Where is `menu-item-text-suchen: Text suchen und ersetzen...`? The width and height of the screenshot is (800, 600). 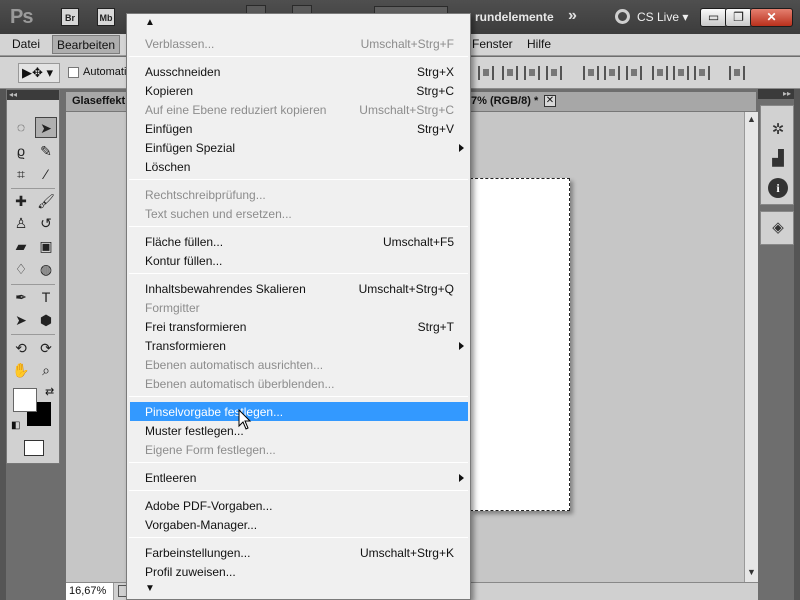
menu-item-text-suchen: Text suchen und ersetzen... is located at coordinates (299, 213).